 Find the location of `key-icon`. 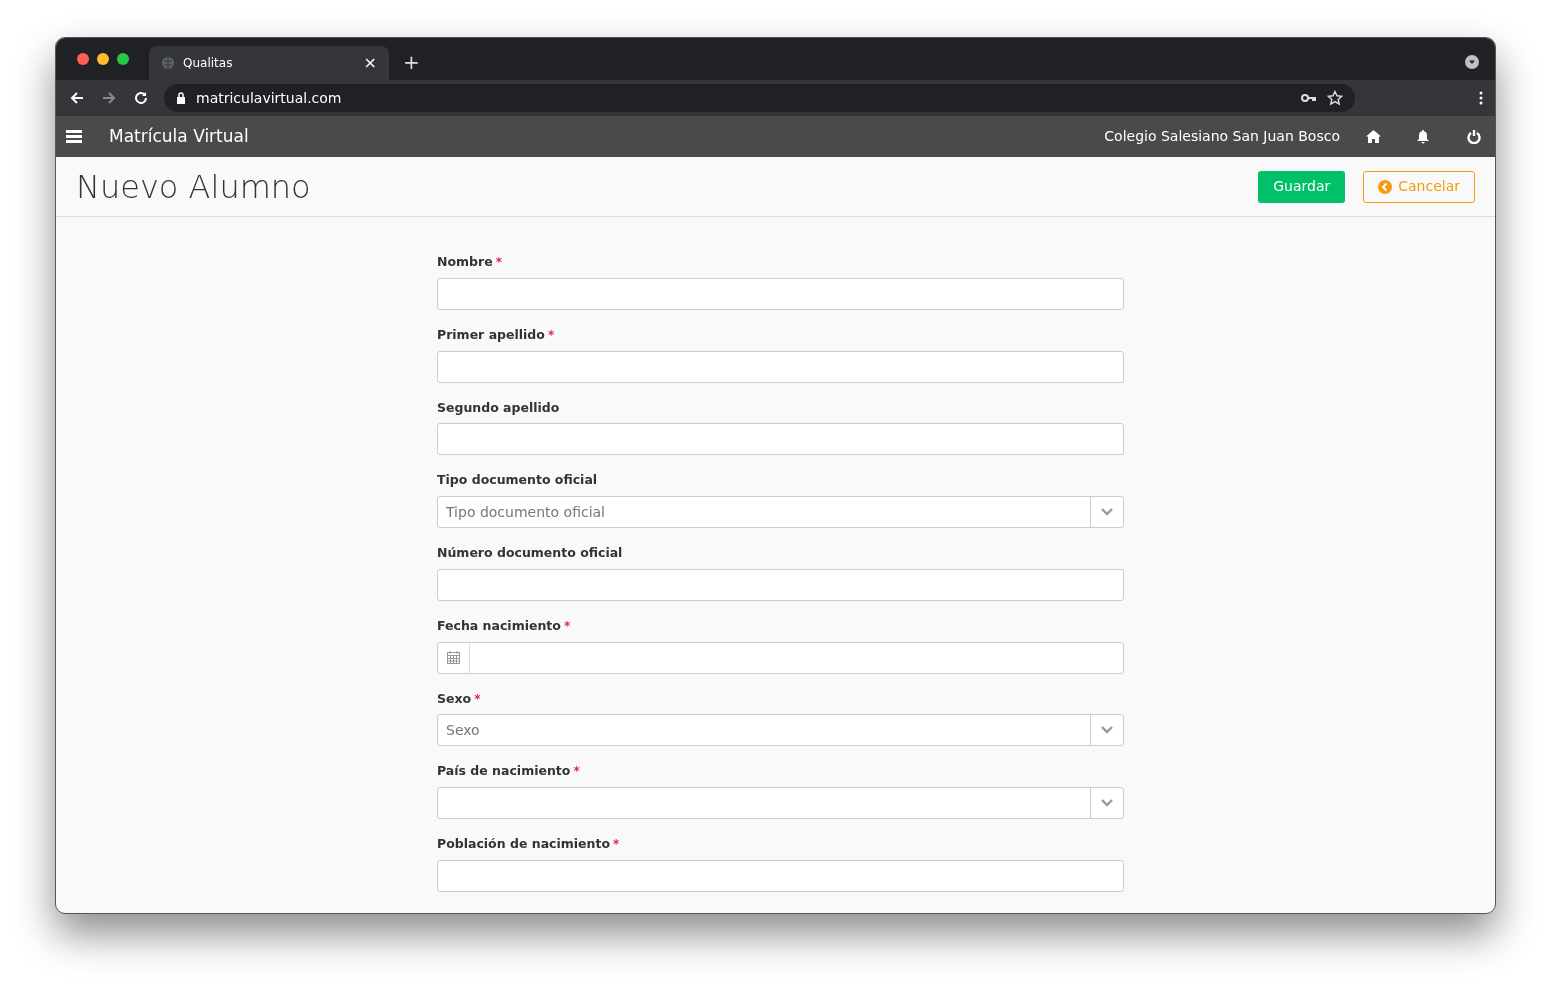

key-icon is located at coordinates (1309, 98).